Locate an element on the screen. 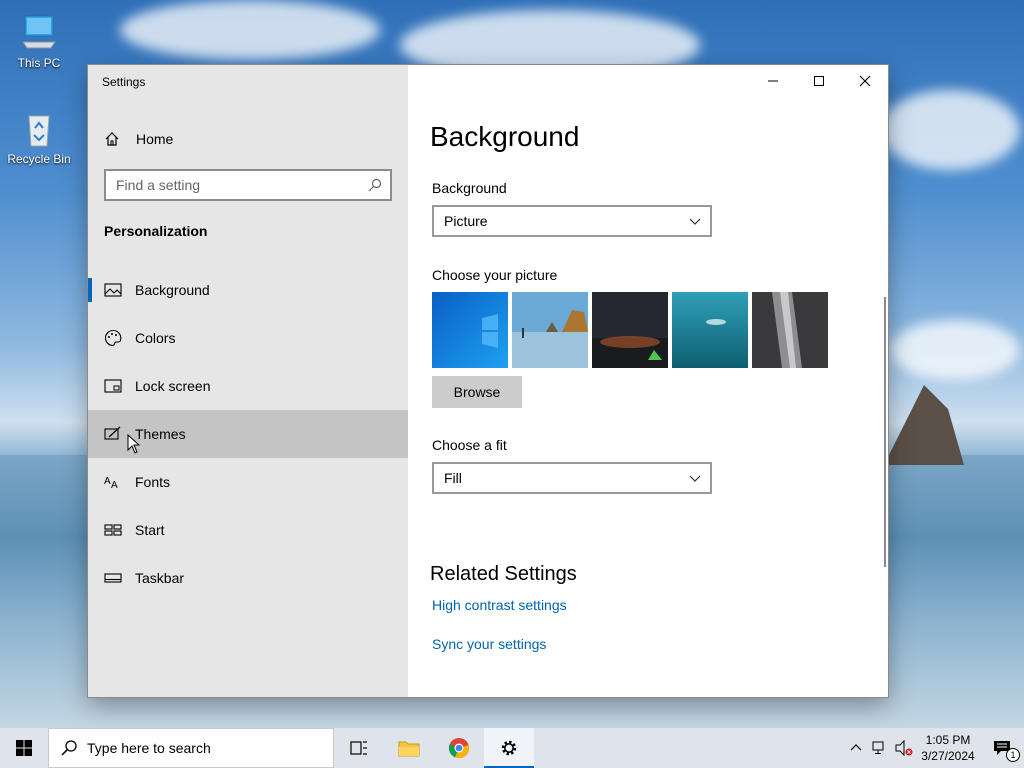 The height and width of the screenshot is (768, 1024). fonts-icon: A A is located at coordinates (111, 483).